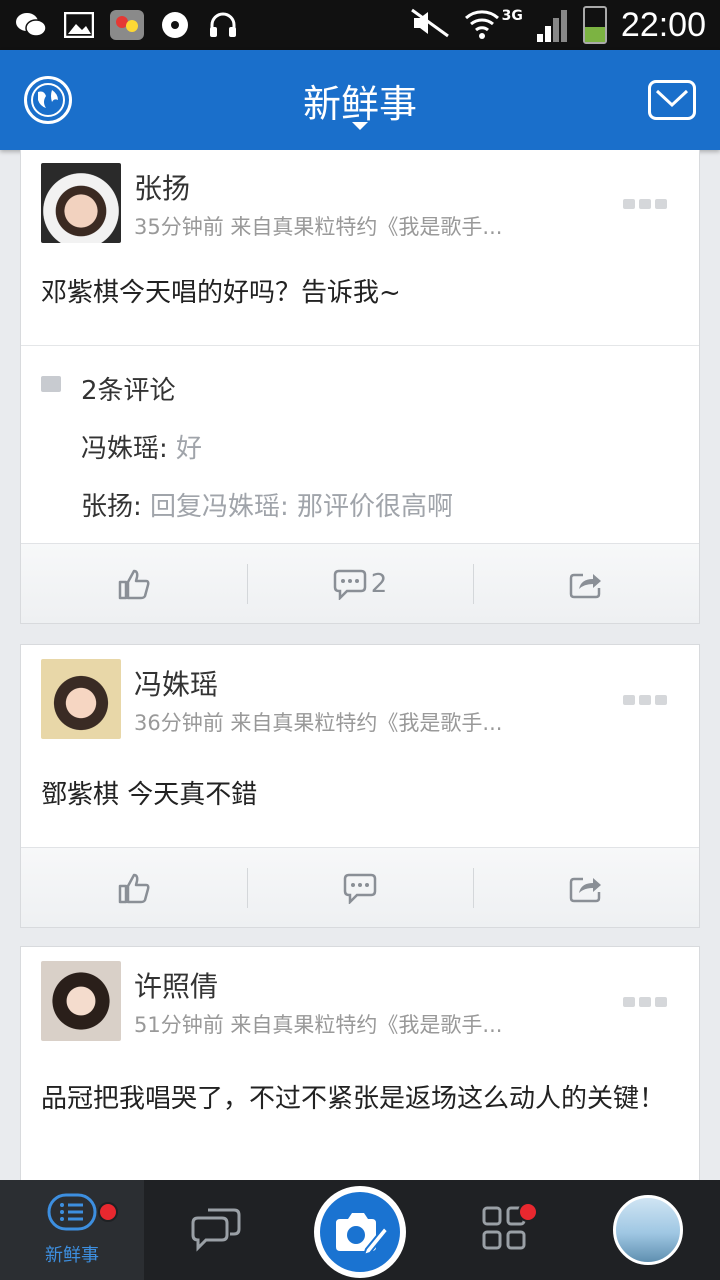  I want to click on page-title: 新鲜事, so click(360, 100).